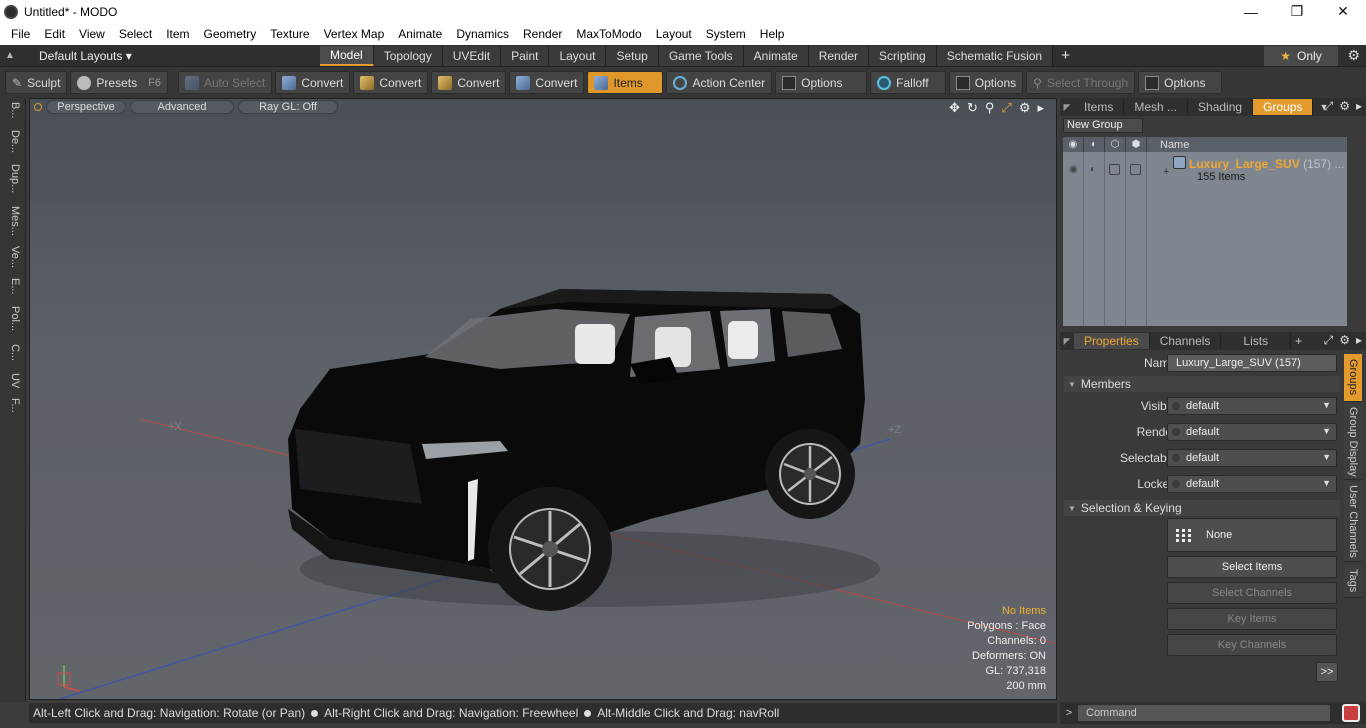  What do you see at coordinates (632, 55) in the screenshot?
I see `tab-setup: Setup` at bounding box center [632, 55].